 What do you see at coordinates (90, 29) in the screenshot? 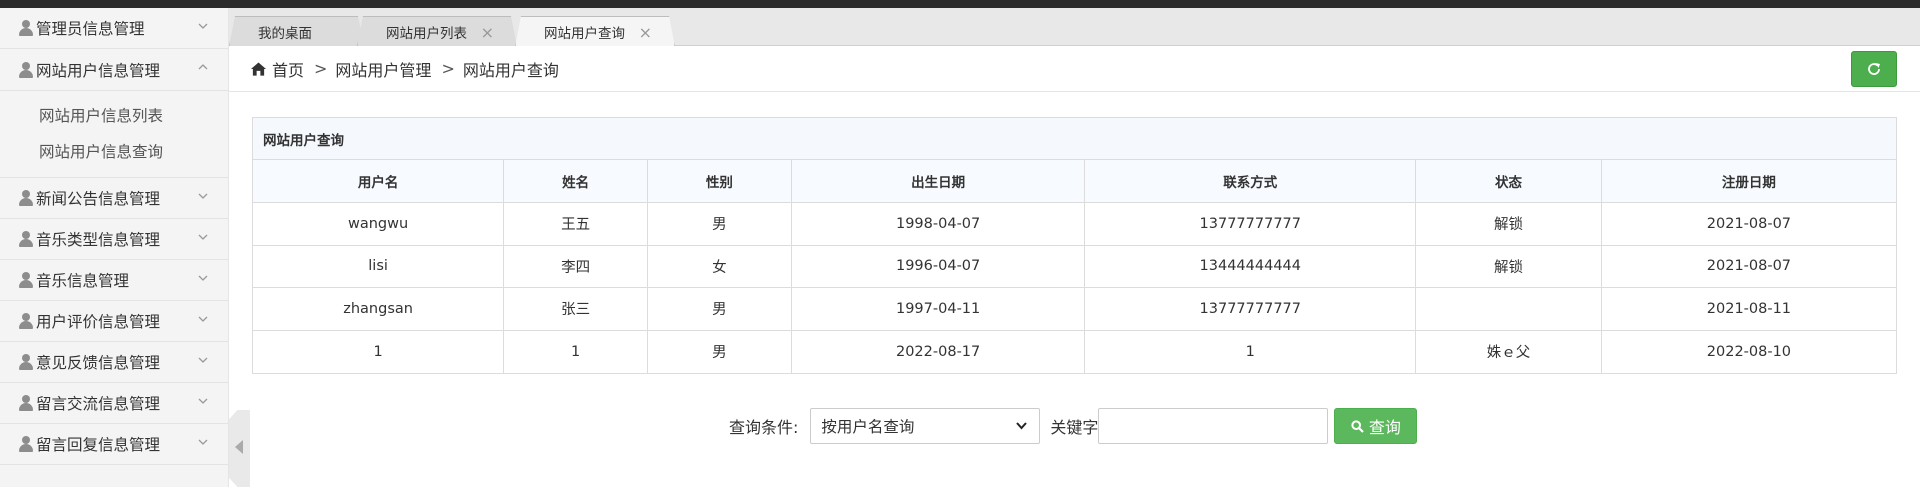
I see `sidebar-item-label: 管理员信息管理` at bounding box center [90, 29].